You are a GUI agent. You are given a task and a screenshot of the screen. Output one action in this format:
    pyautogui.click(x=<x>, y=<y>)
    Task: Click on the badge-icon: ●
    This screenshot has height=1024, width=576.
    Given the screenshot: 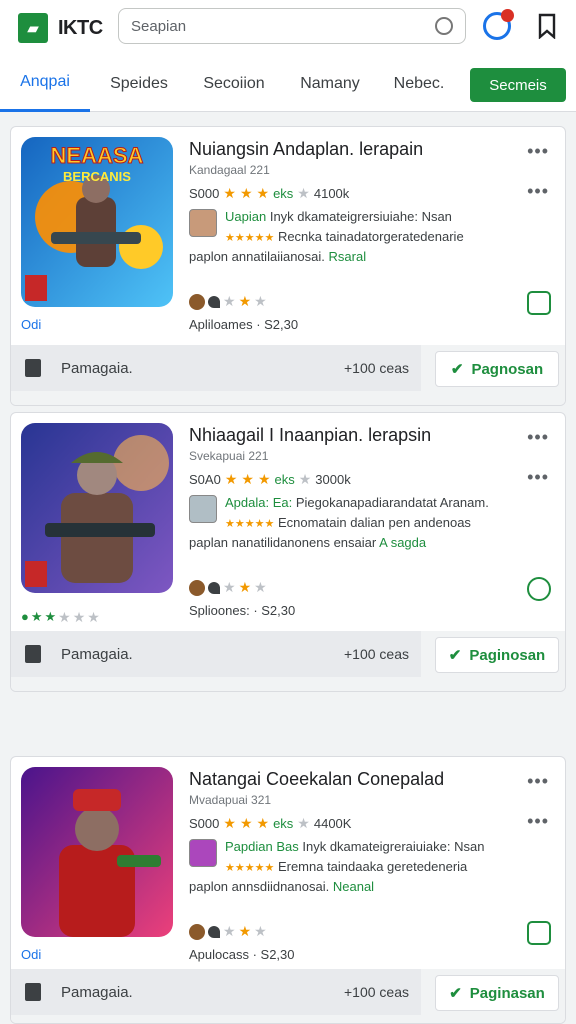 What is the action you would take?
    pyautogui.click(x=25, y=616)
    